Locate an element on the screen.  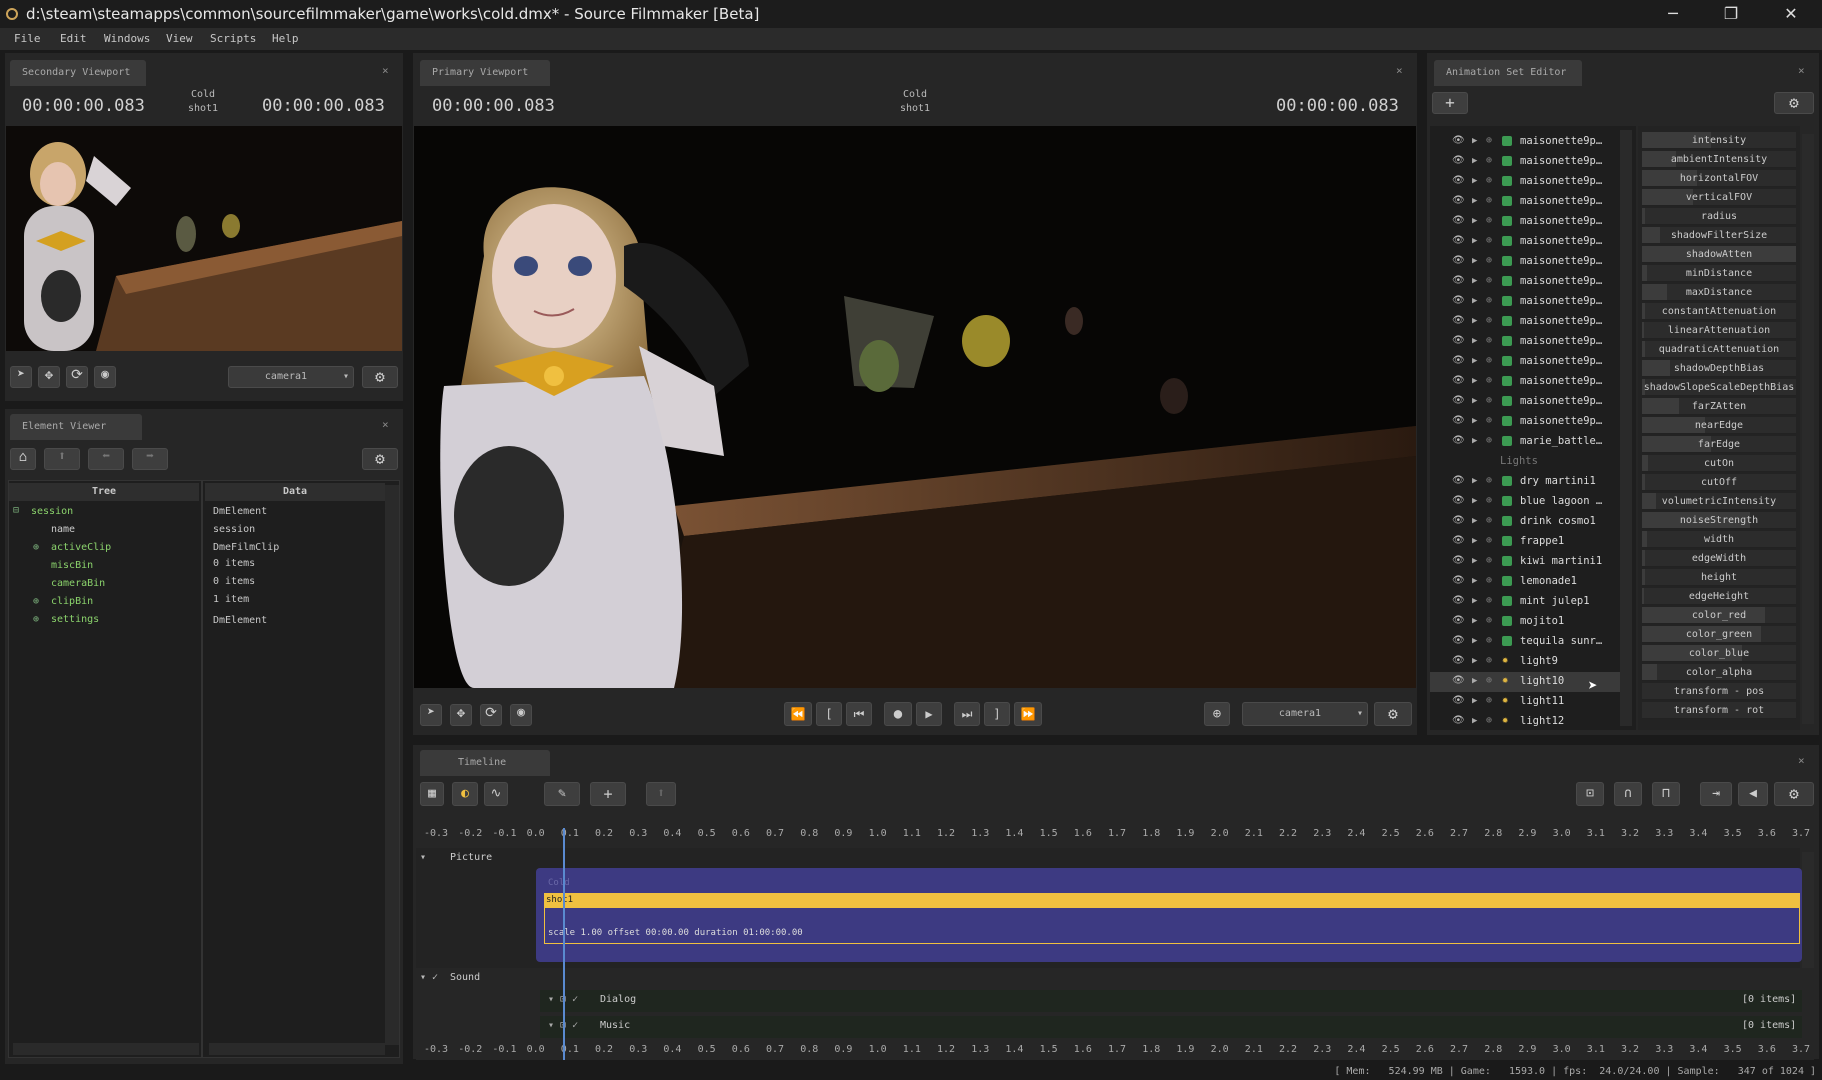
control-slider: color_blue is located at coordinates (1719, 653).